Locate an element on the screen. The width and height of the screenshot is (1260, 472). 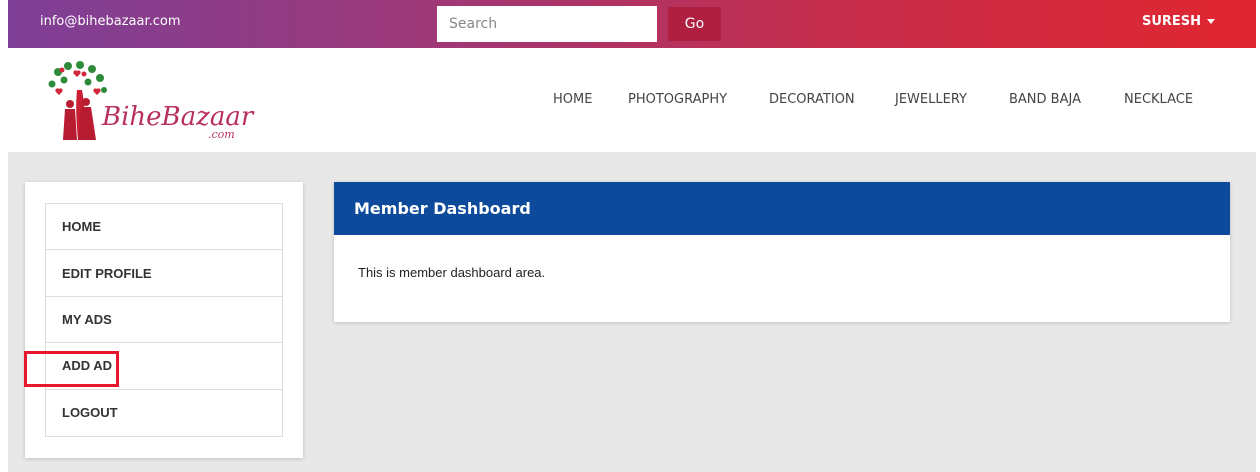
logo-subtext: .com is located at coordinates (221, 134).